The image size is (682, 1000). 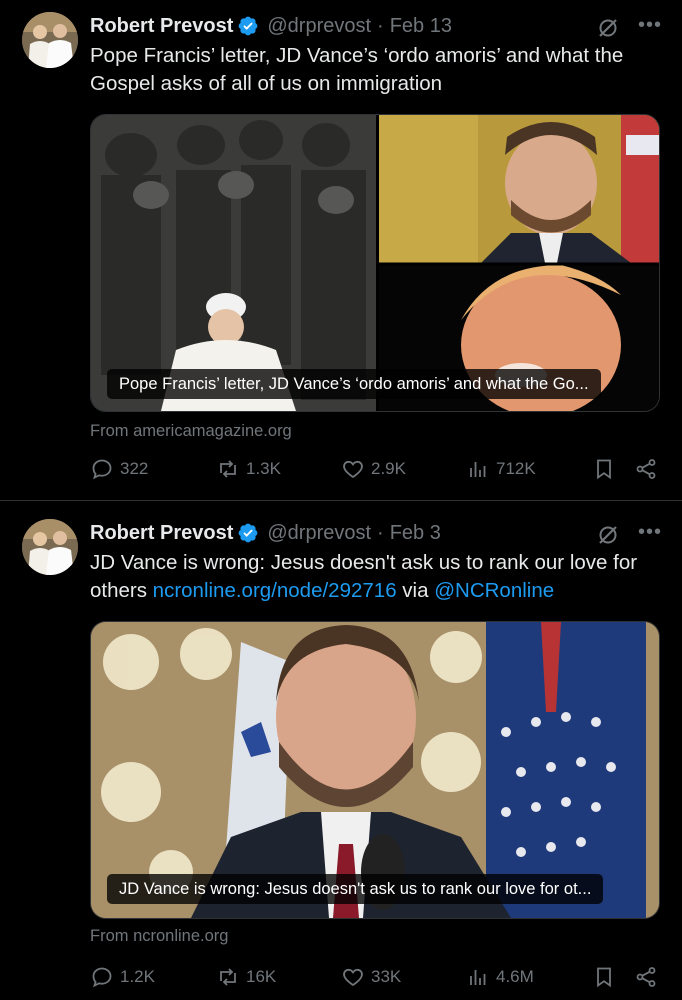 What do you see at coordinates (261, 976) in the screenshot?
I see `repost-count: 16K` at bounding box center [261, 976].